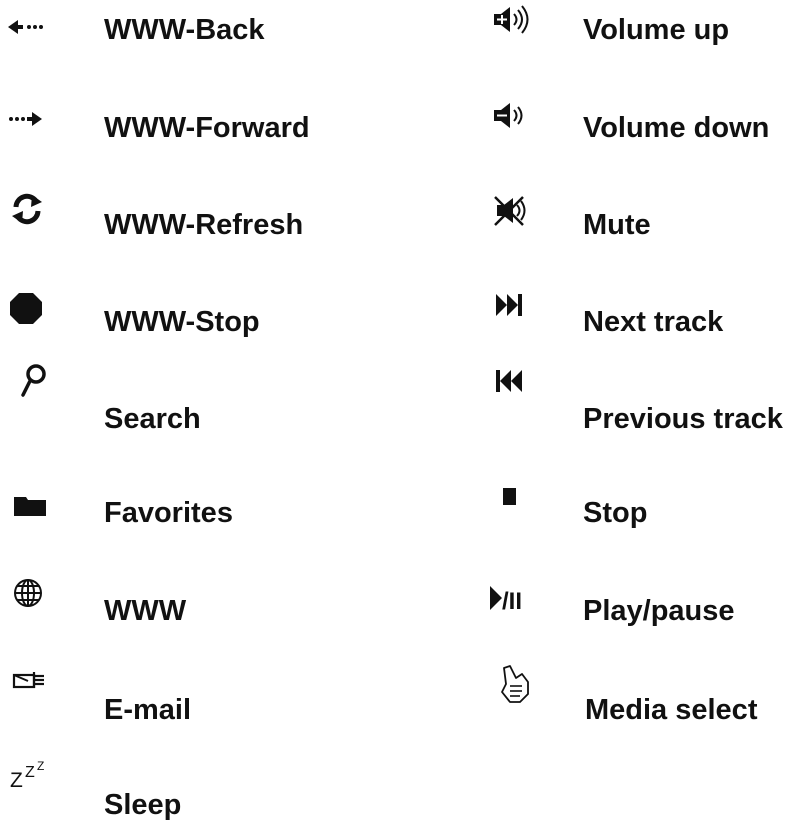 Image resolution: width=805 pixels, height=822 pixels. Describe the element at coordinates (36, 594) in the screenshot. I see `www-globe-icon` at that location.